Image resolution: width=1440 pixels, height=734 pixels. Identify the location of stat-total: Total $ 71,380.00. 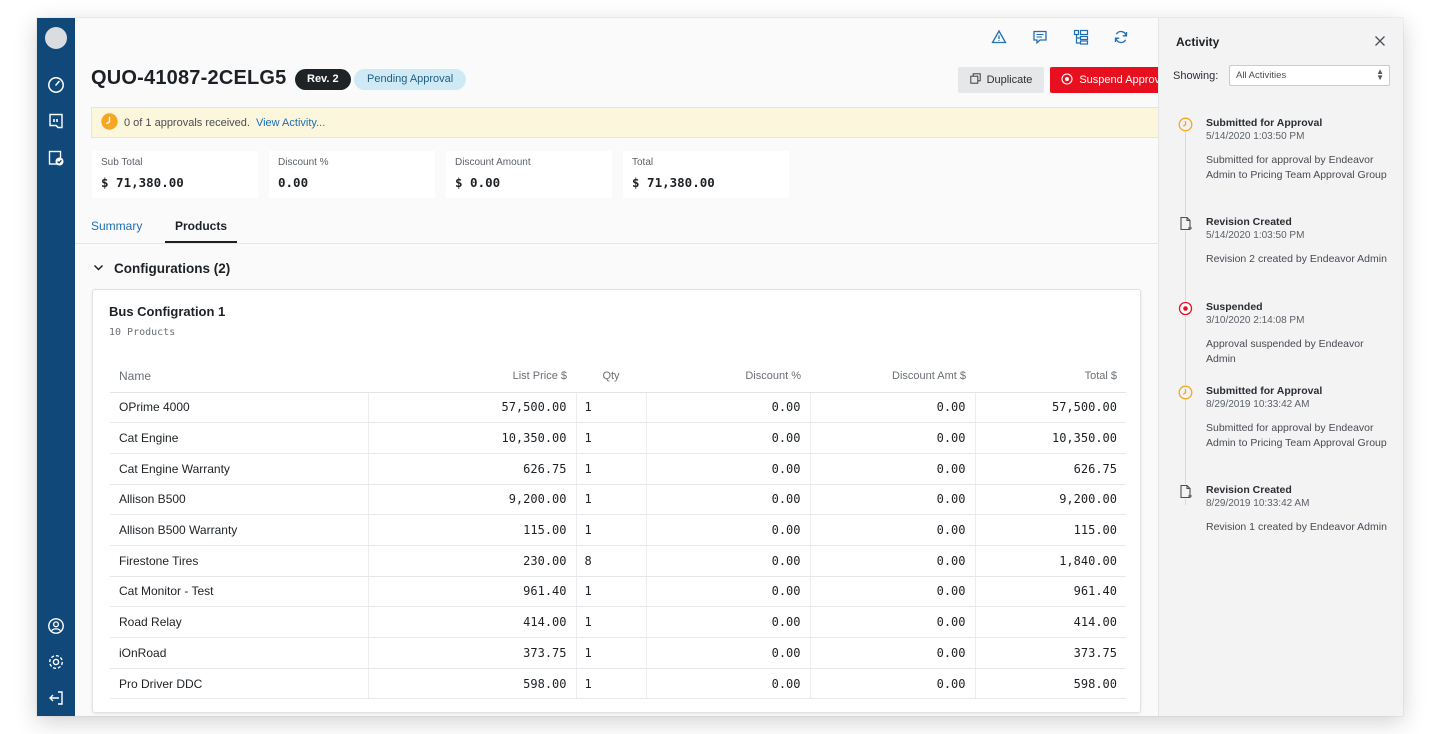
(706, 174).